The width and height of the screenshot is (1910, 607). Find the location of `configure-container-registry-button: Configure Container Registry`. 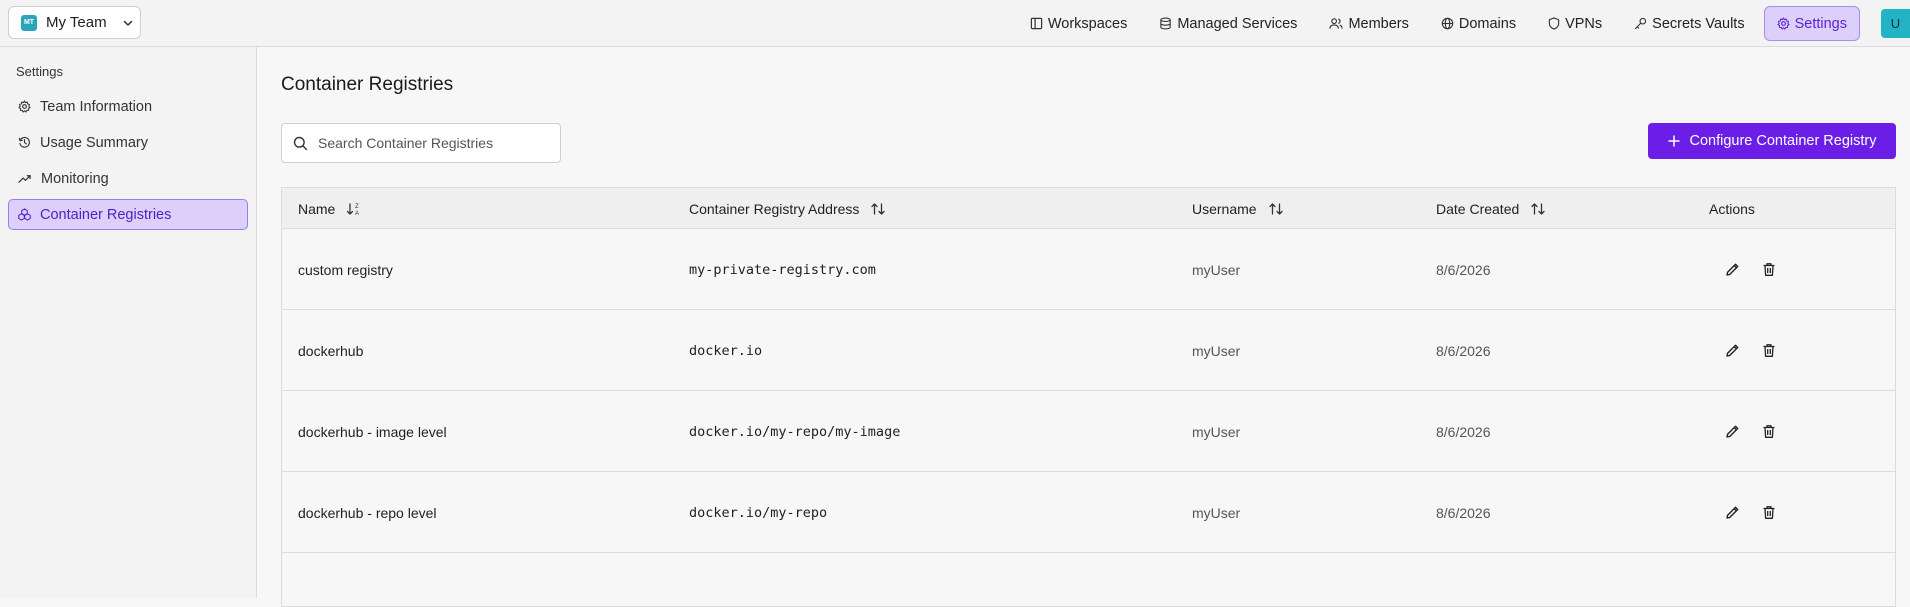

configure-container-registry-button: Configure Container Registry is located at coordinates (1772, 141).